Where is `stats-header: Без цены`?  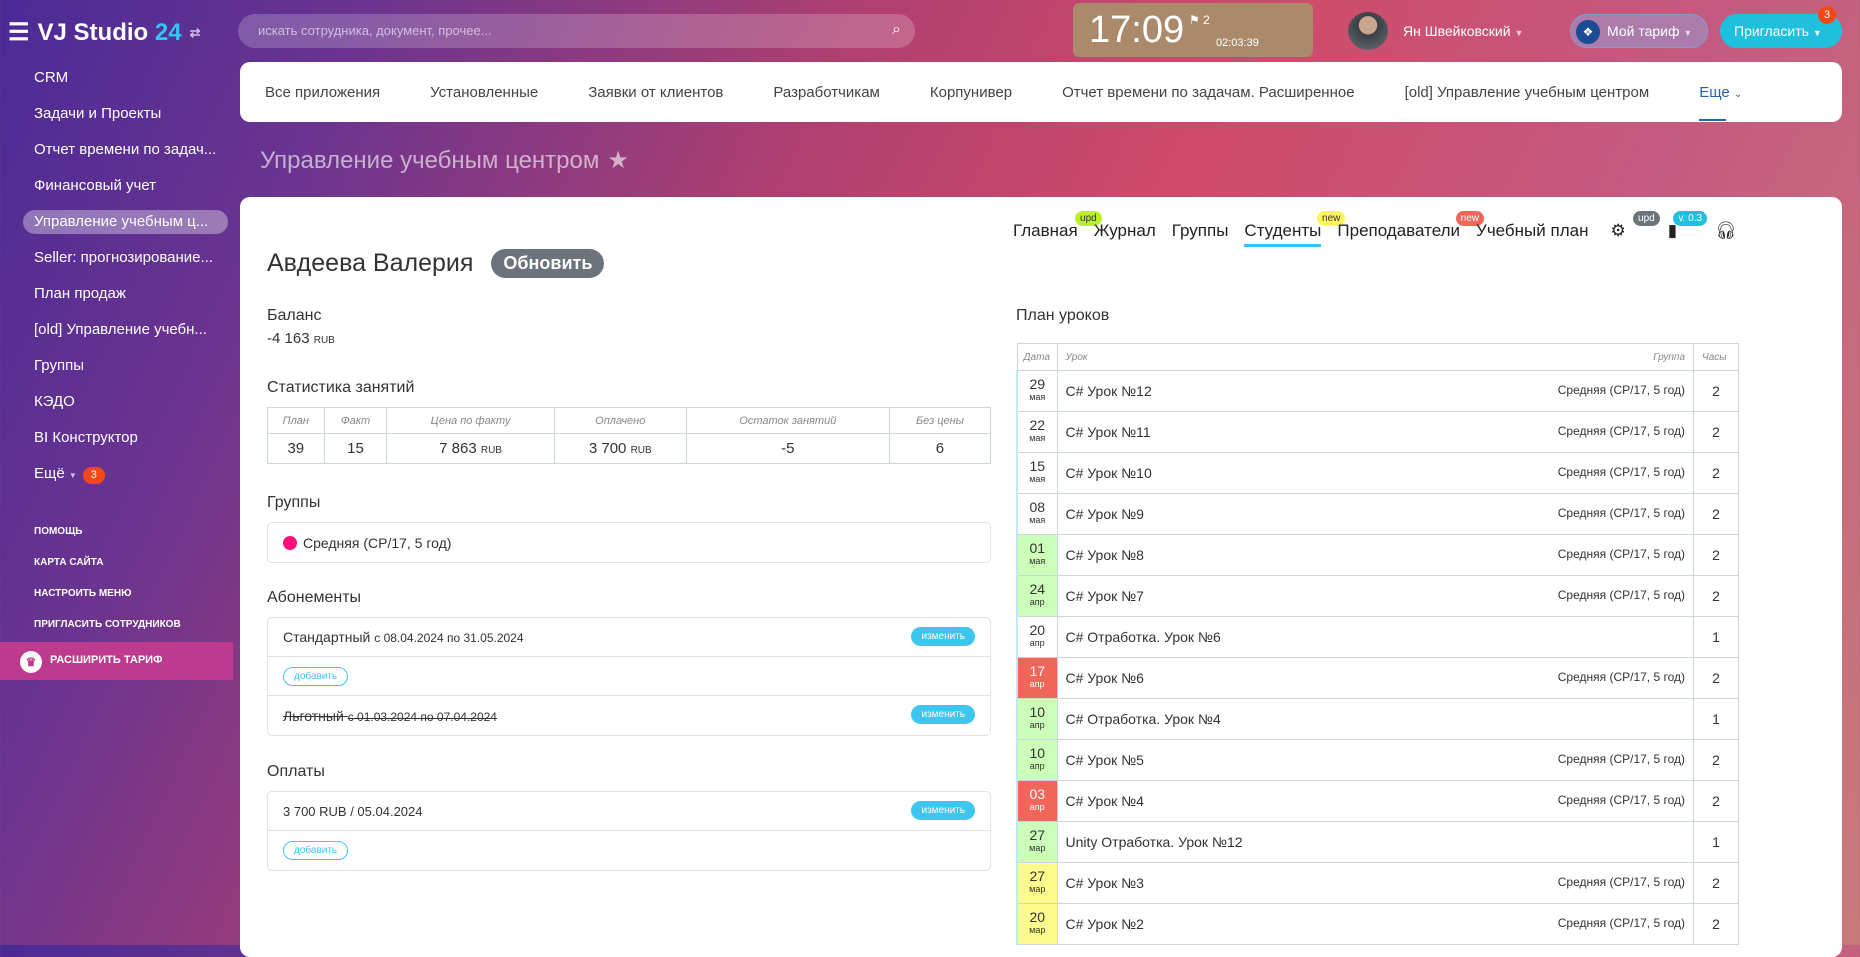 stats-header: Без цены is located at coordinates (940, 420).